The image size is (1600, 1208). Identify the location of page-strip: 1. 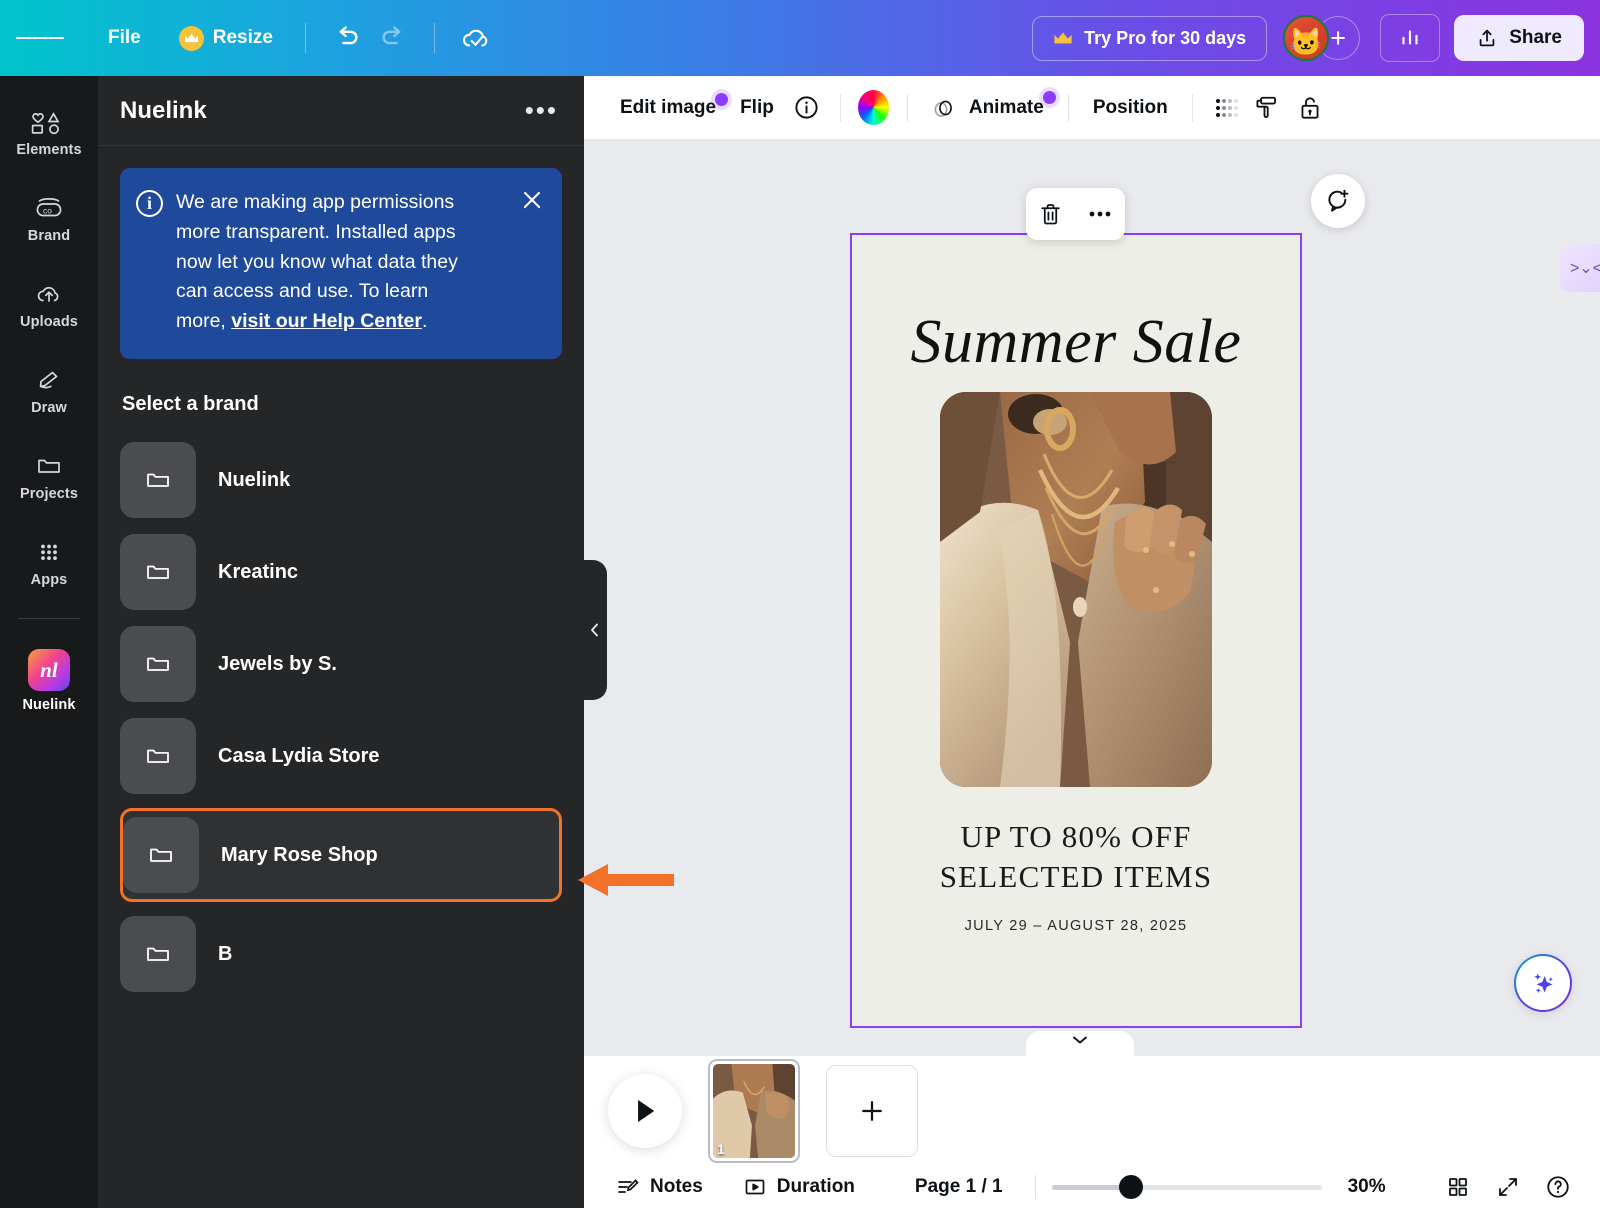
(1092, 1111).